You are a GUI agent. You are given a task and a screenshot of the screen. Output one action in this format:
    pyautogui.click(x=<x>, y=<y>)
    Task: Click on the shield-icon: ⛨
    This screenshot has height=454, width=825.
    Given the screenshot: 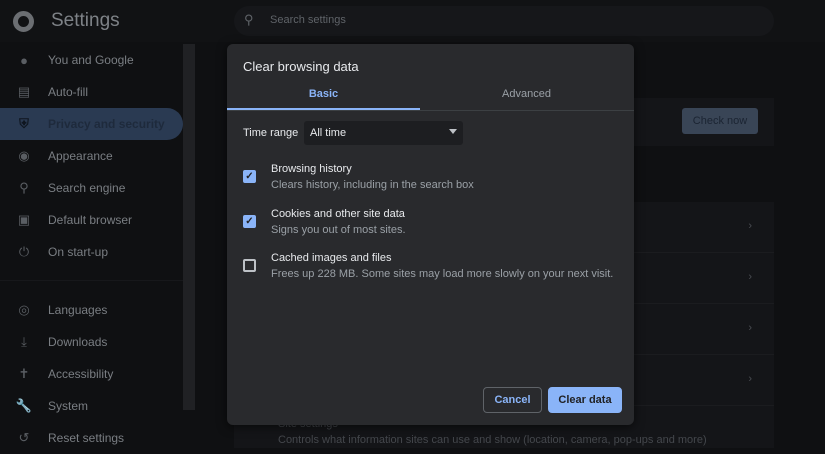 What is the action you would take?
    pyautogui.click(x=24, y=123)
    